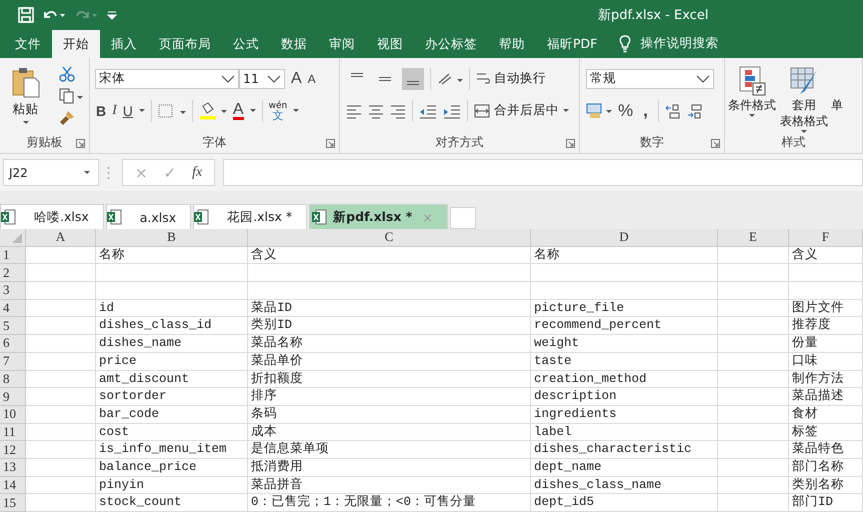 The image size is (863, 512). Describe the element at coordinates (13, 415) in the screenshot. I see `row-header: 10` at that location.